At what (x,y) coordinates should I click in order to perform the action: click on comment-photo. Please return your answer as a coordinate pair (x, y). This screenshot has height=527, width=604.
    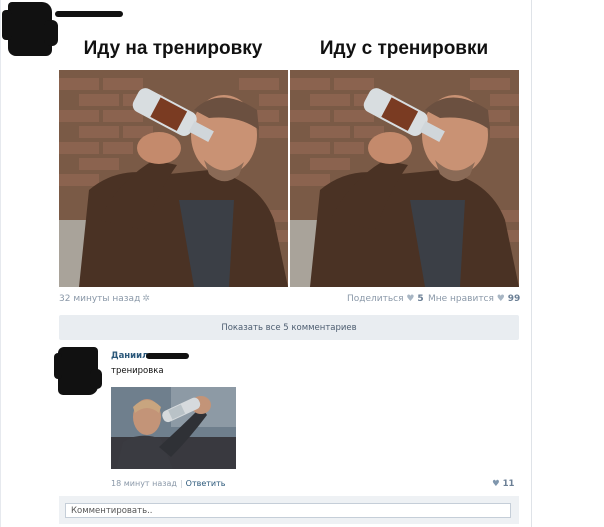
    Looking at the image, I should click on (173, 428).